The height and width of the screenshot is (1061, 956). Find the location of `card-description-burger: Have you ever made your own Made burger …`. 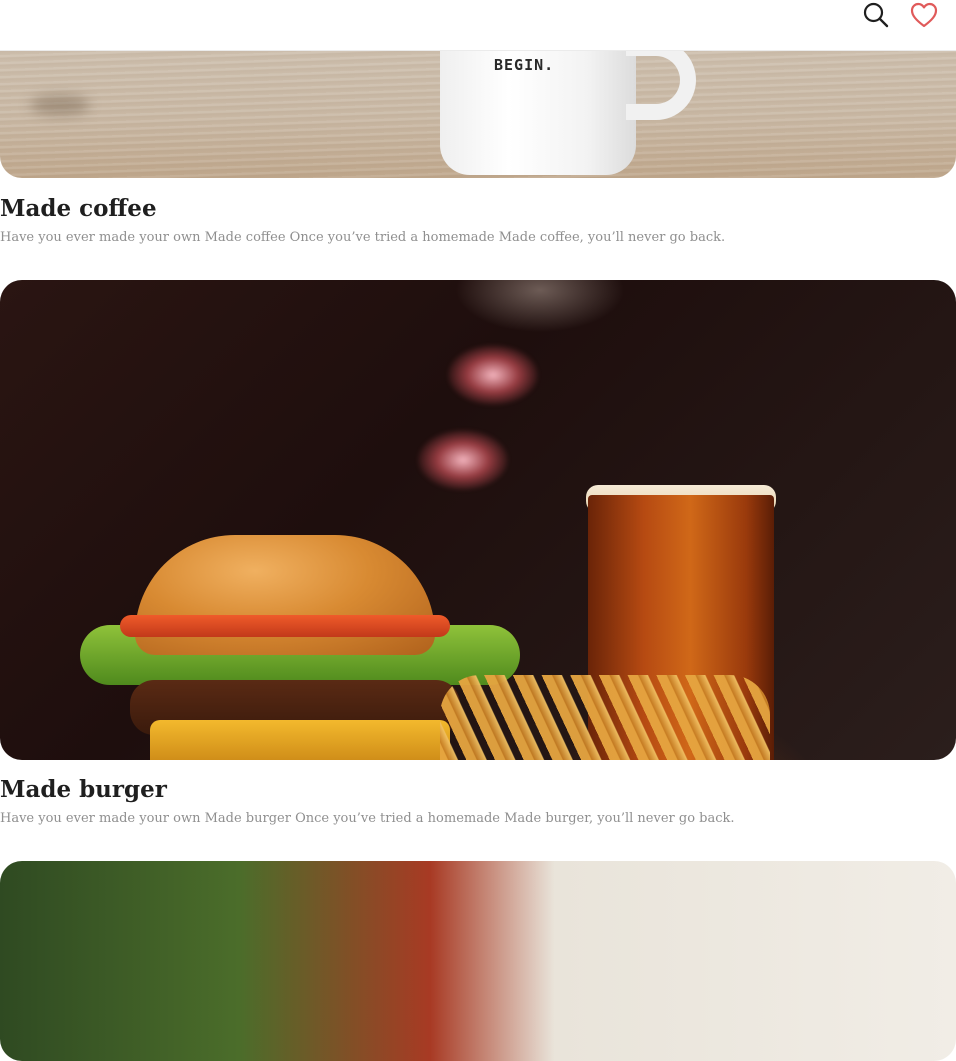

card-description-burger: Have you ever made your own Made burger … is located at coordinates (367, 818).